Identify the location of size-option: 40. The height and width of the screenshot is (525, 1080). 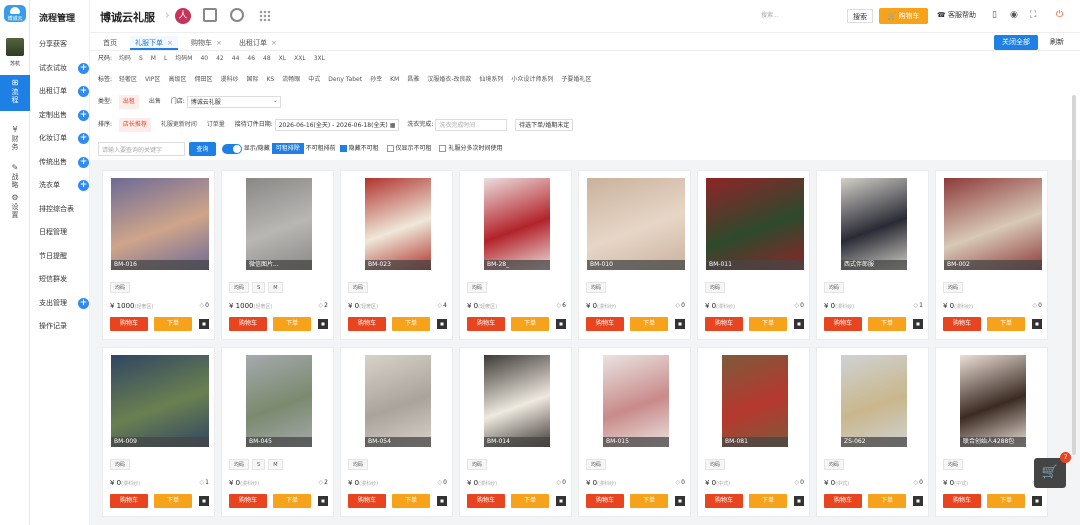
(204, 59).